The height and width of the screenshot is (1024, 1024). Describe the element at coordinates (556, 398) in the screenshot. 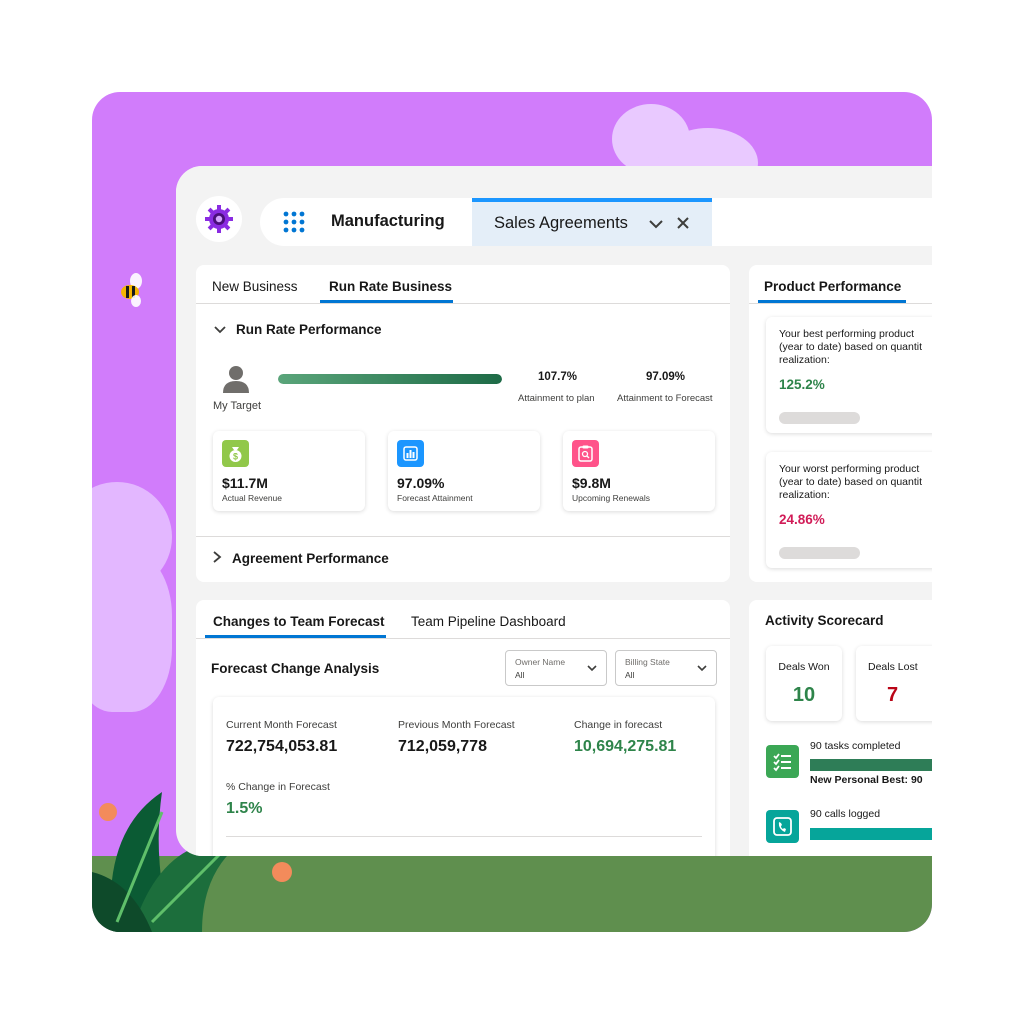

I see `attainment-plan-label: Attainment to plan` at that location.